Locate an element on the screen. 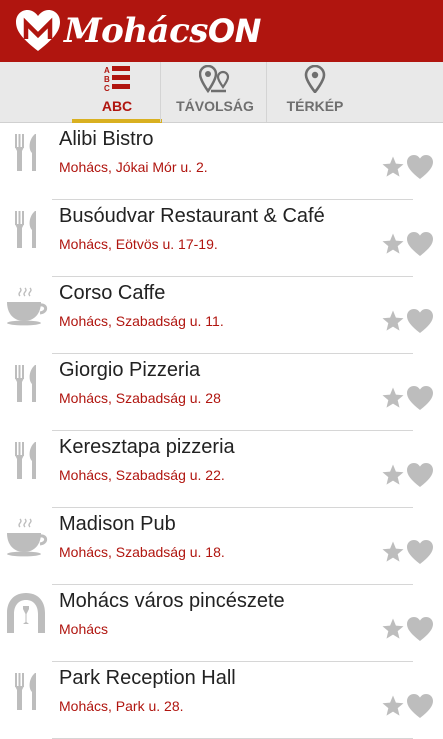  venue-name: Corso Caffe is located at coordinates (112, 293).